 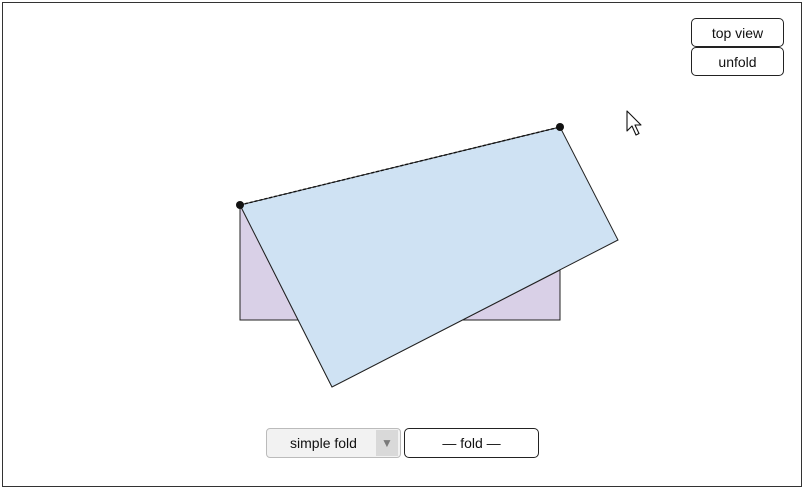 I want to click on fold-type-select: simple fold ▼, so click(x=333, y=443).